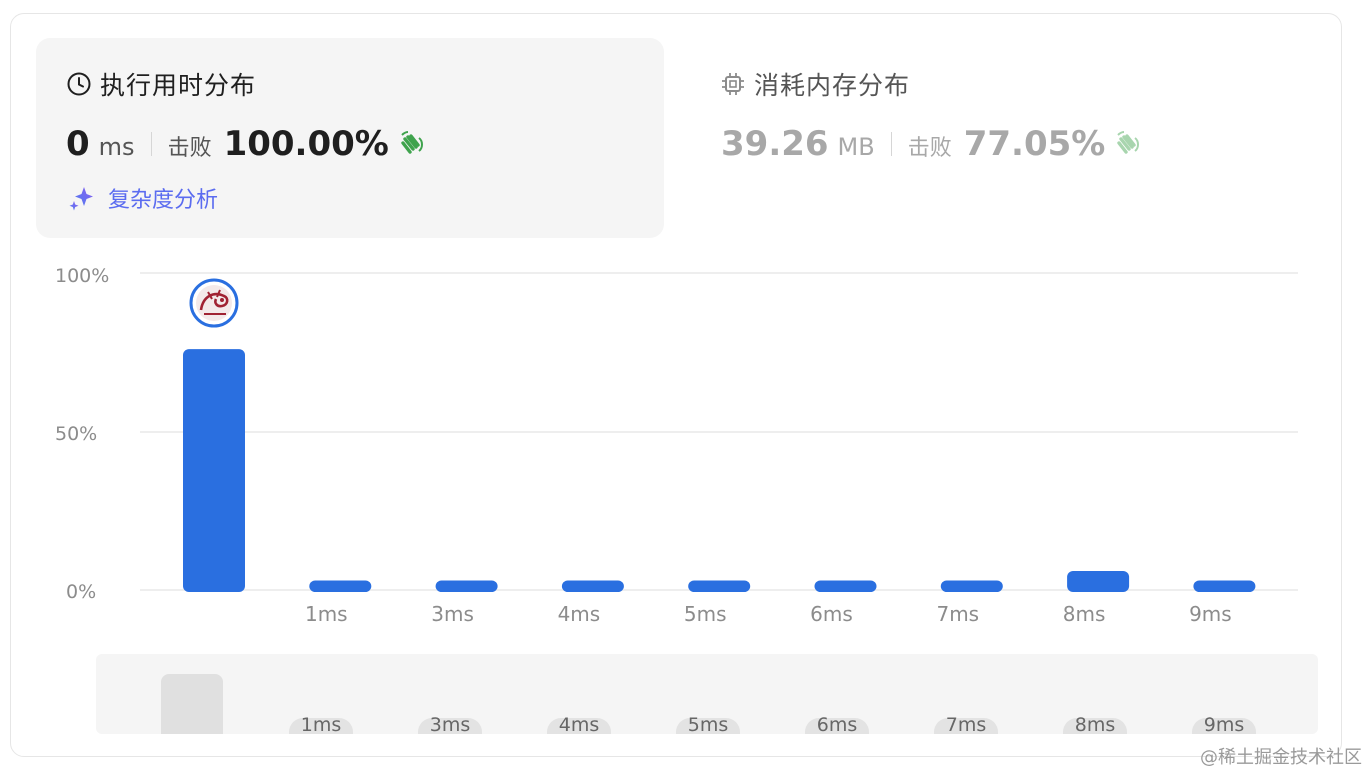  What do you see at coordinates (326, 614) in the screenshot?
I see `x-tick-label: 1ms` at bounding box center [326, 614].